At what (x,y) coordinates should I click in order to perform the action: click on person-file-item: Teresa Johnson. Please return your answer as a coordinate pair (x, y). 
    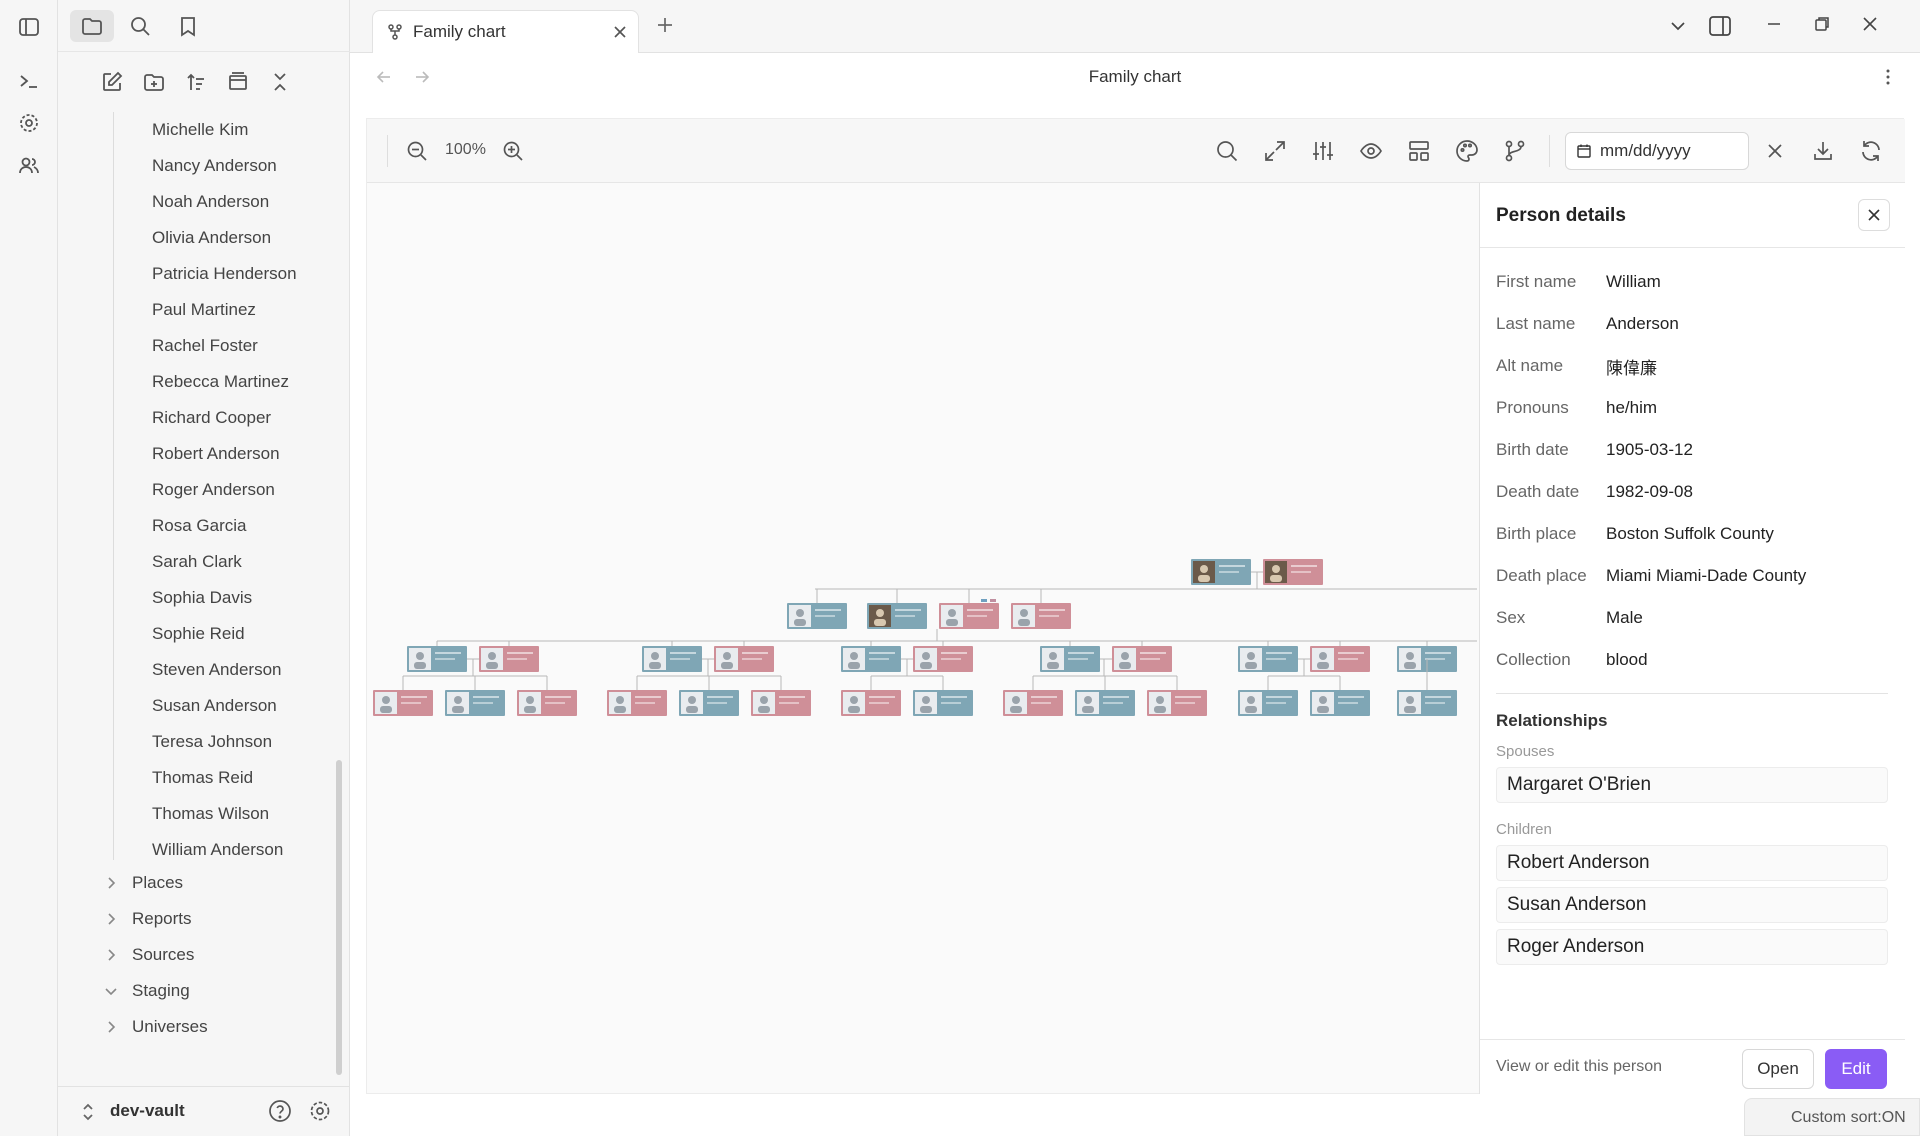
    Looking at the image, I should click on (198, 742).